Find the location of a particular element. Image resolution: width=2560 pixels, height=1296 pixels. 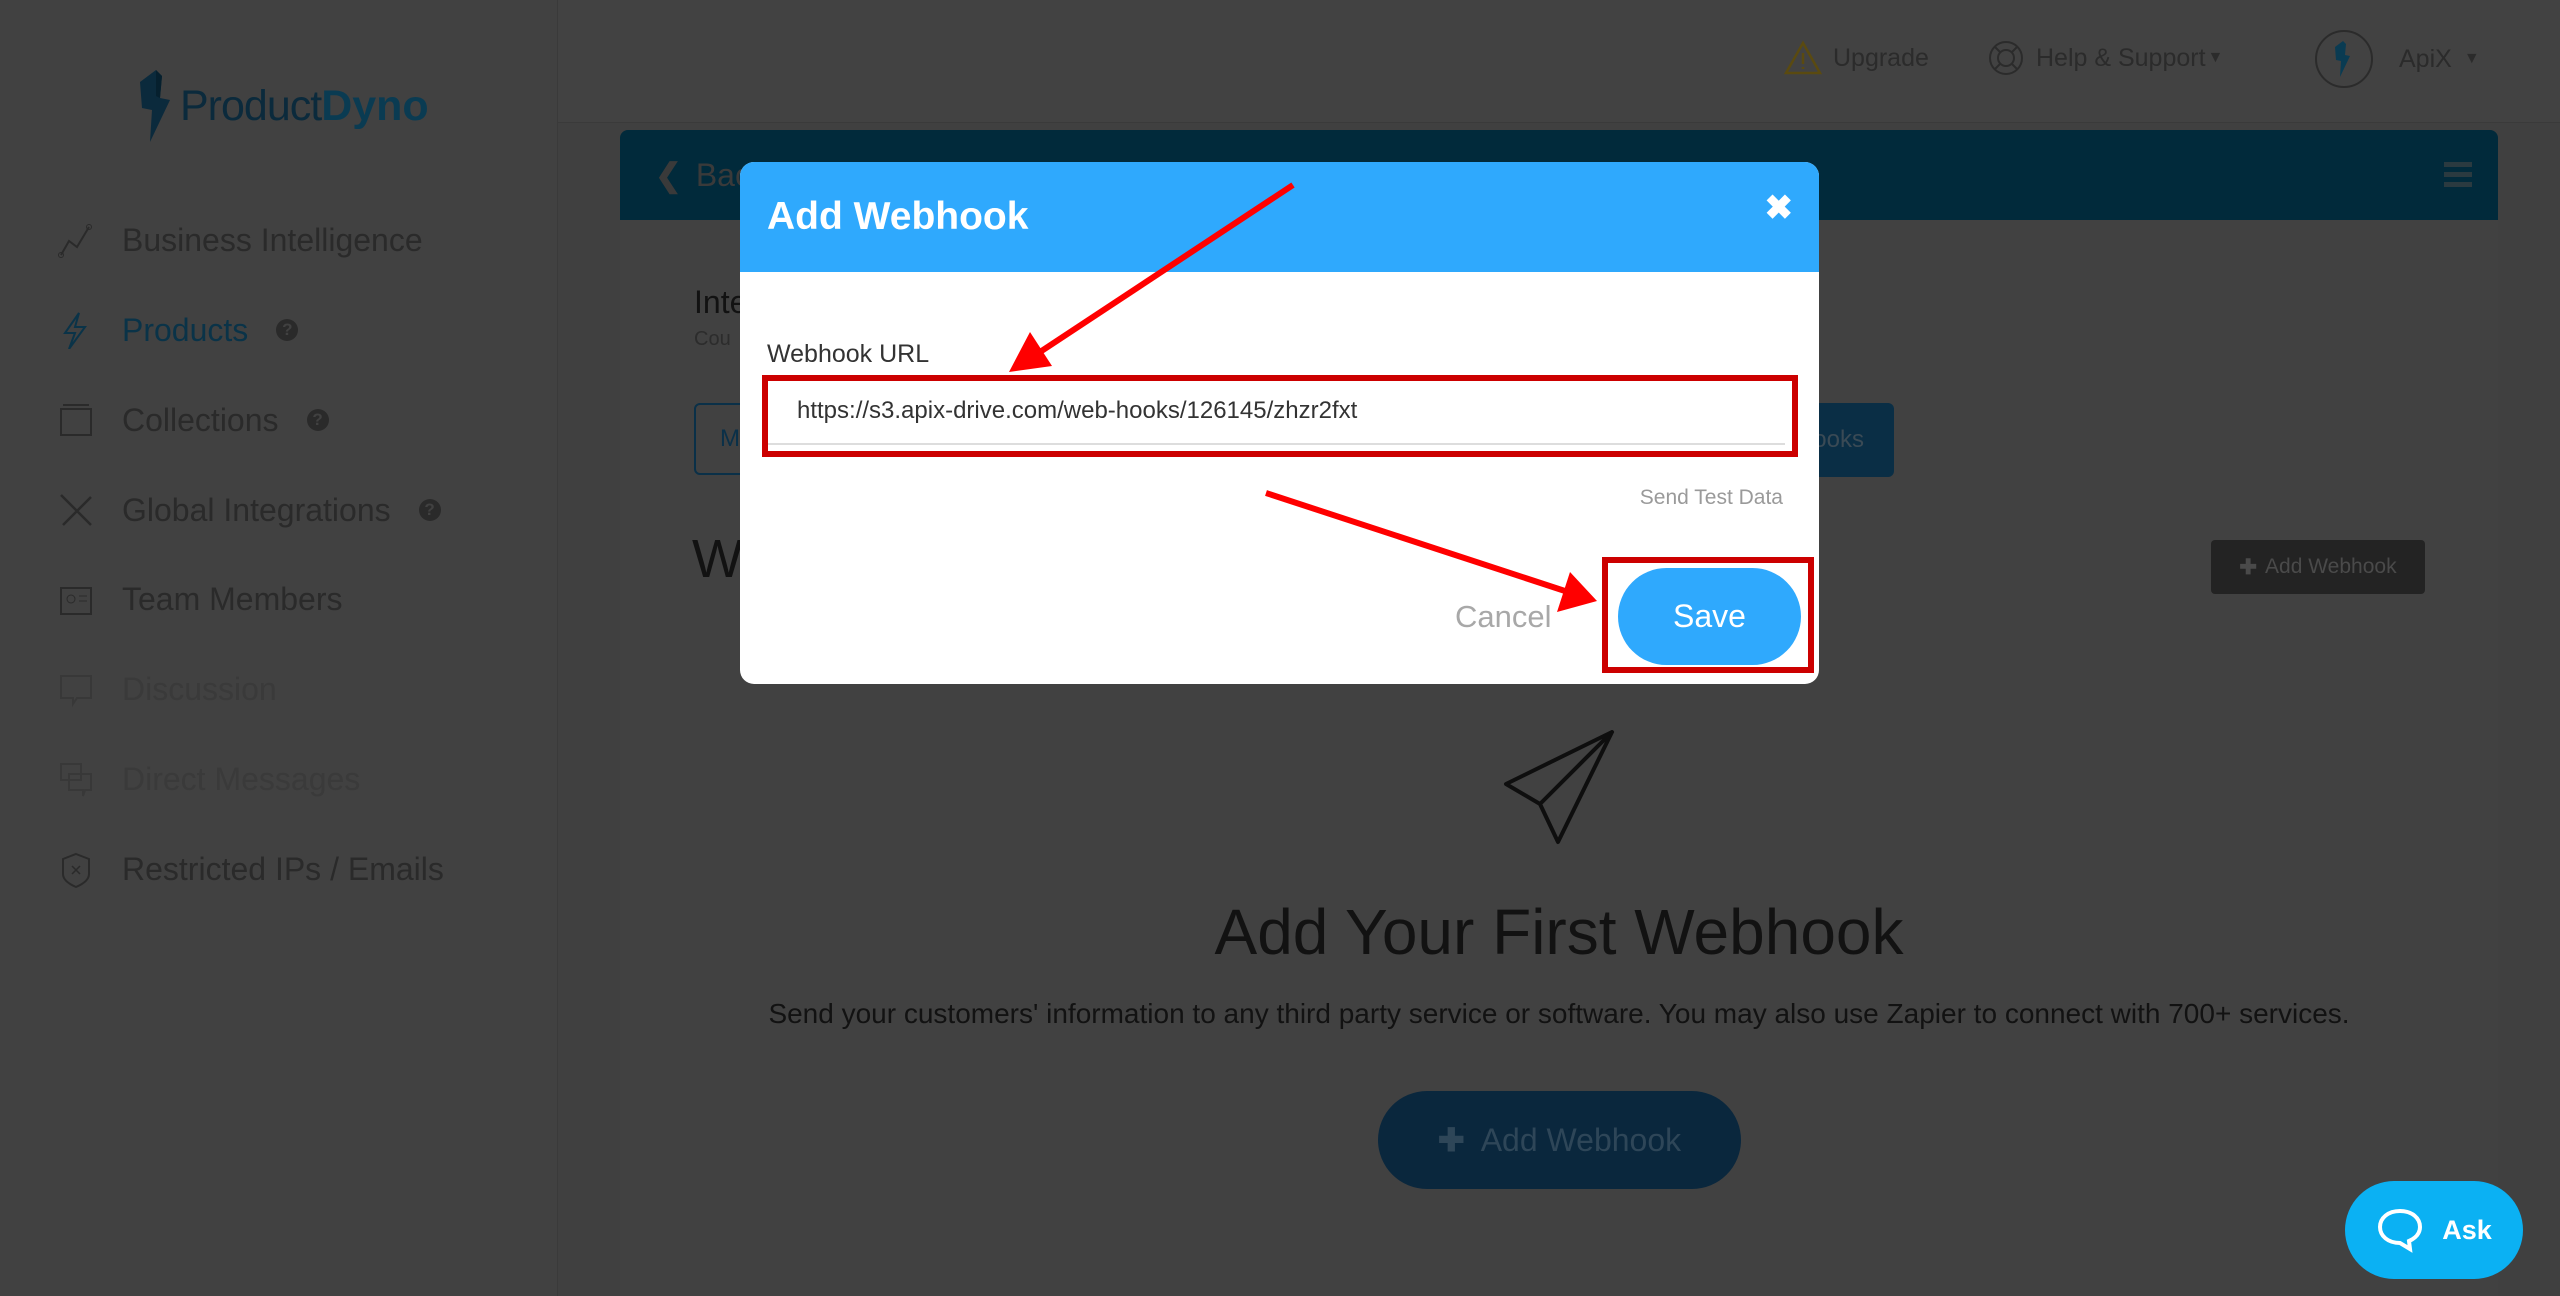

tools-icon is located at coordinates (76, 510).